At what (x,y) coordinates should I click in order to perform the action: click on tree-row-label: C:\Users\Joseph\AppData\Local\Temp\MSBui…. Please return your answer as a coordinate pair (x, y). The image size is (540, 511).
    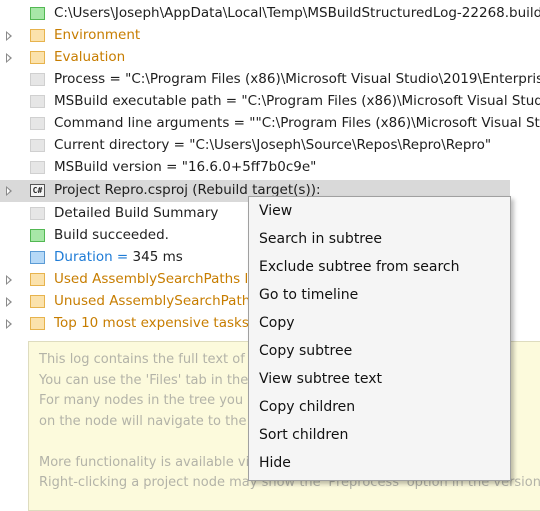
    Looking at the image, I should click on (297, 13).